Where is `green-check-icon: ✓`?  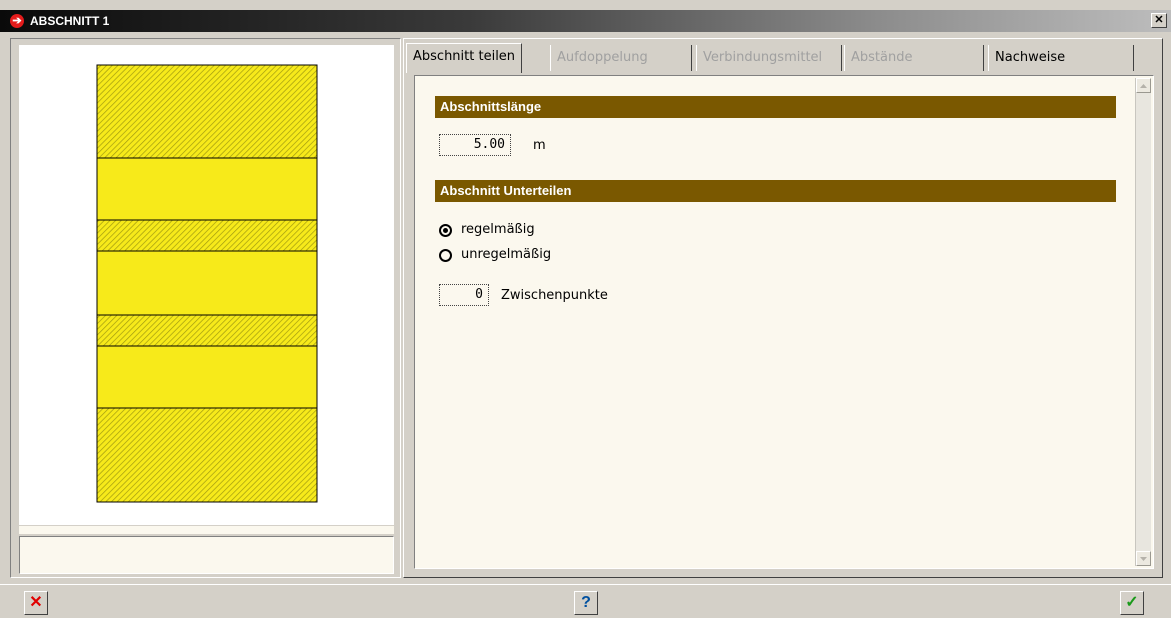
green-check-icon: ✓ is located at coordinates (1132, 602).